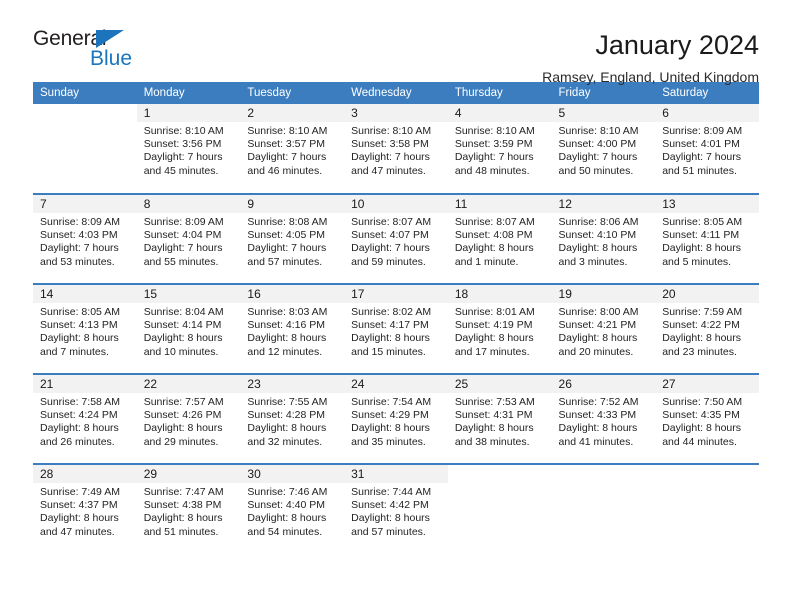 Image resolution: width=792 pixels, height=612 pixels. Describe the element at coordinates (396, 474) in the screenshot. I see `day-number: 31` at that location.